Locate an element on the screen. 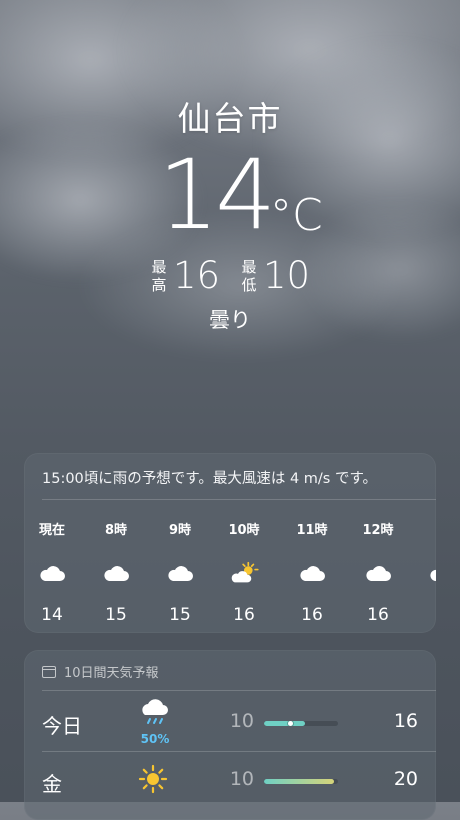 This screenshot has width=460, height=820. hourly-item: 10時 16 is located at coordinates (244, 568).